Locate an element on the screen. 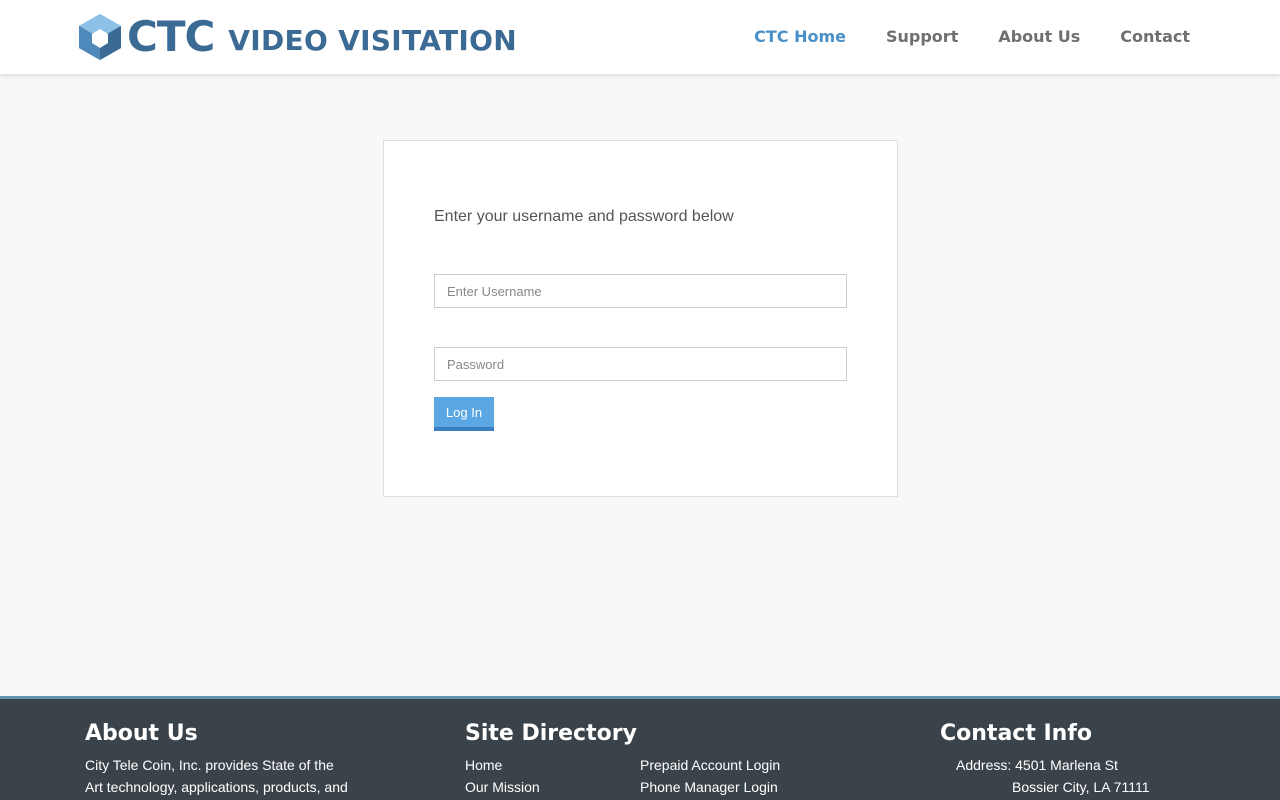 This screenshot has height=800, width=1280. footer-link-home: Home is located at coordinates (483, 765).